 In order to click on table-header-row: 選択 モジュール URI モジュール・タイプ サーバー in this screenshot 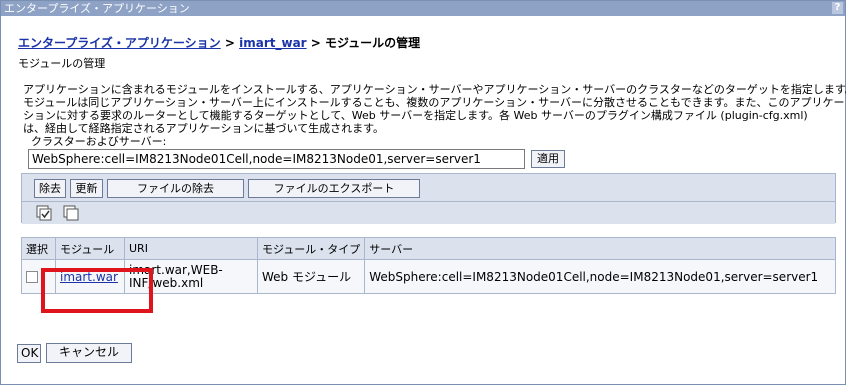, I will do `click(428, 248)`.